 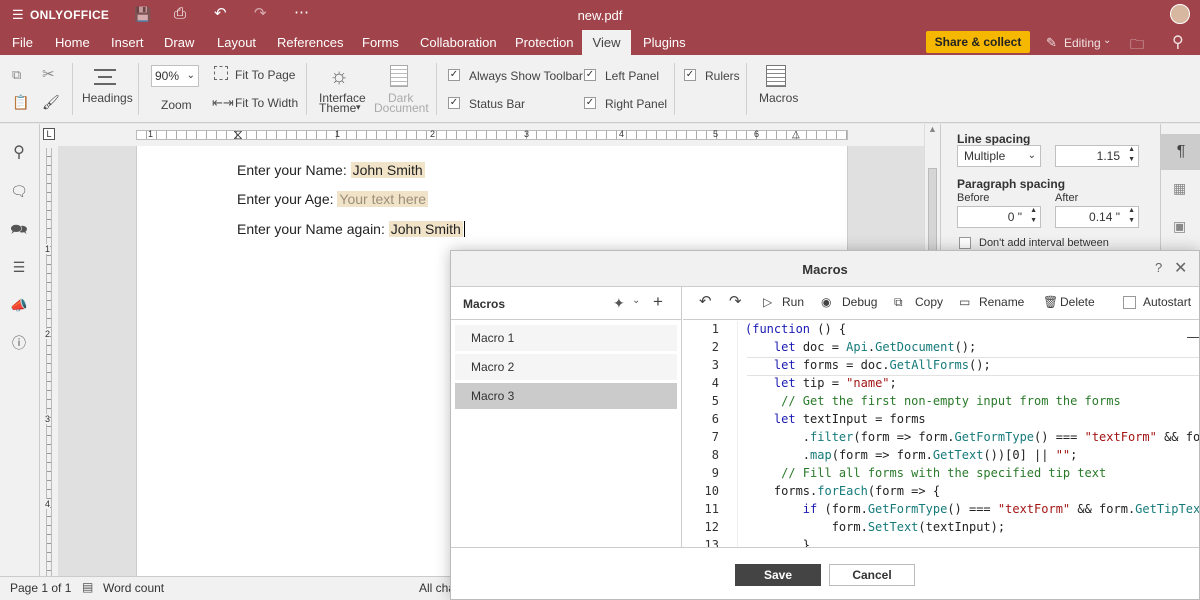 I want to click on tab-collaboration: Collaboration, so click(x=458, y=42).